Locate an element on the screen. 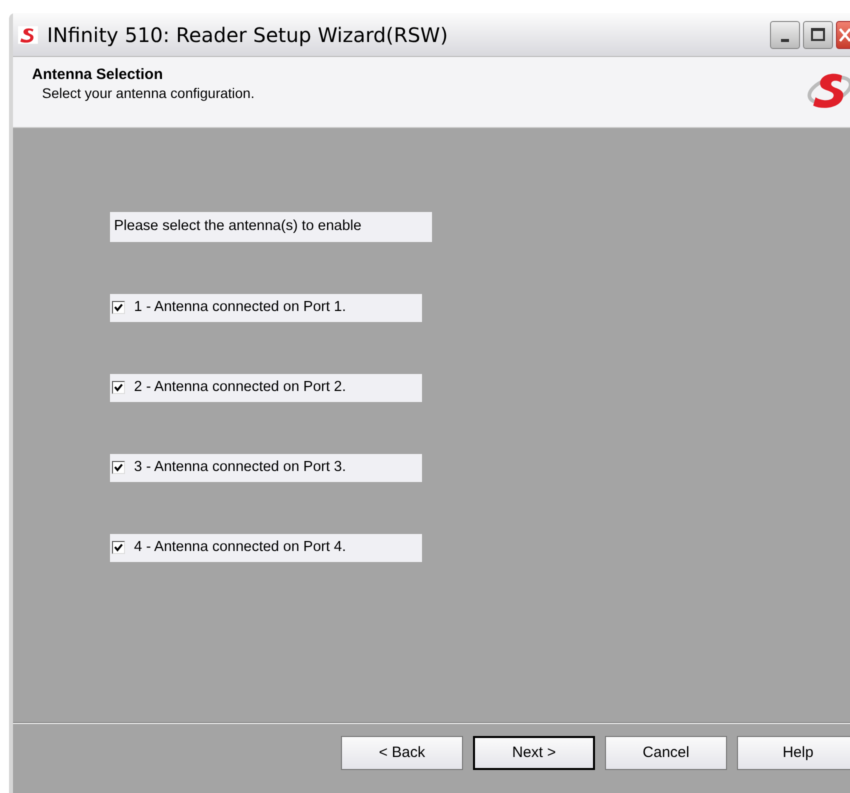 The image size is (850, 793). minimize-icon is located at coordinates (785, 40).